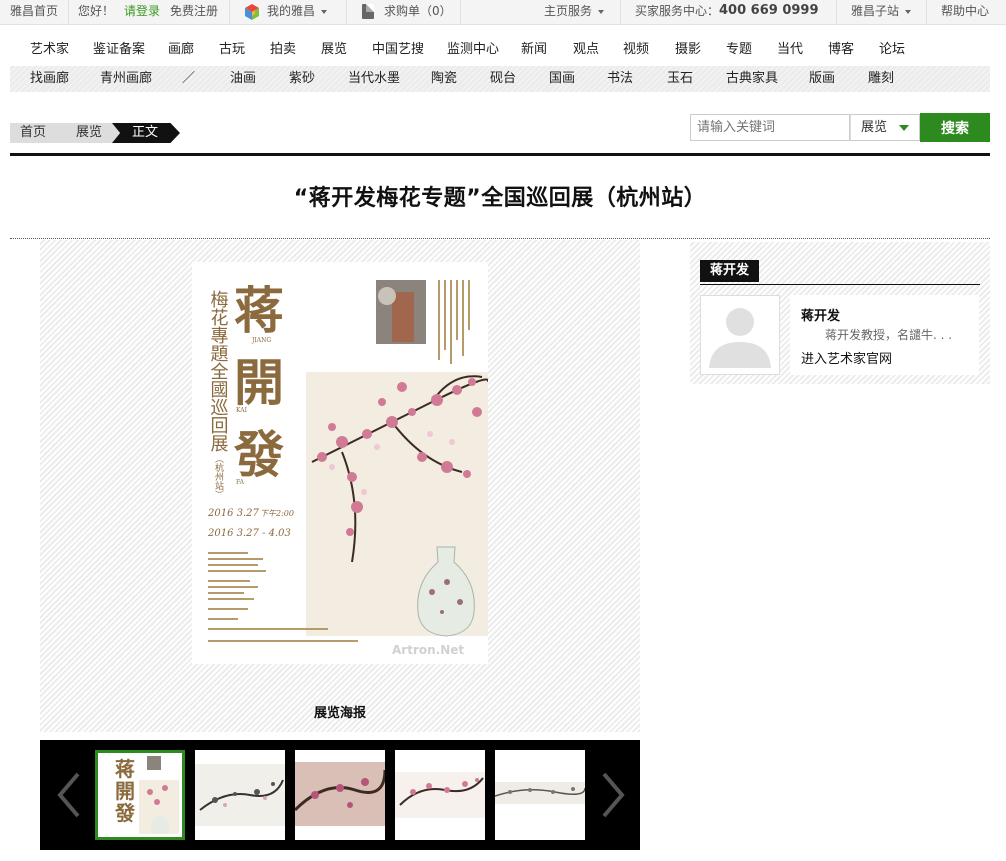 The image size is (1006, 861). What do you see at coordinates (534, 50) in the screenshot?
I see `nav-item: 新闻` at bounding box center [534, 50].